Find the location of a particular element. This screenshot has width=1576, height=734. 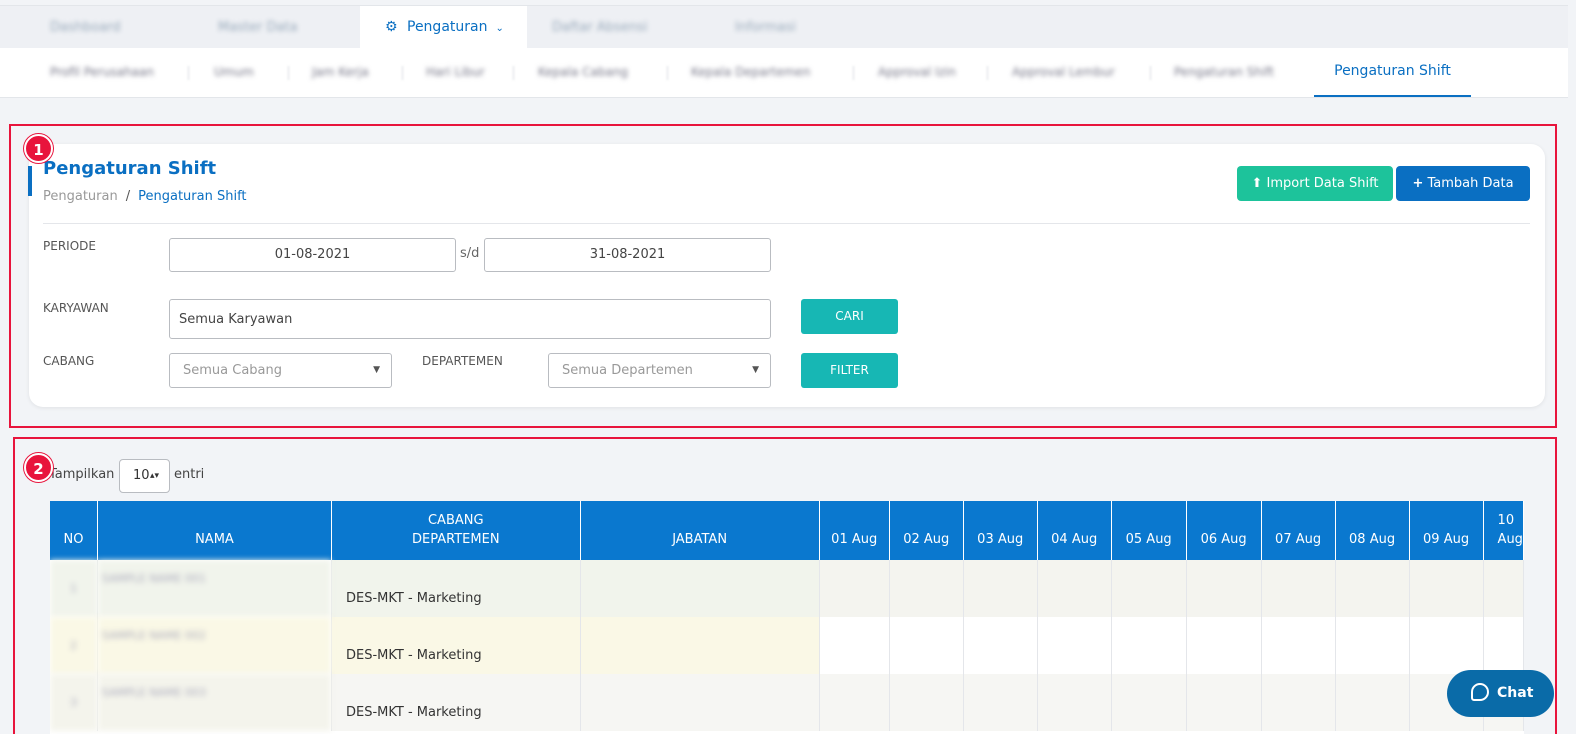

sub-nav-item: Umum is located at coordinates (234, 72).